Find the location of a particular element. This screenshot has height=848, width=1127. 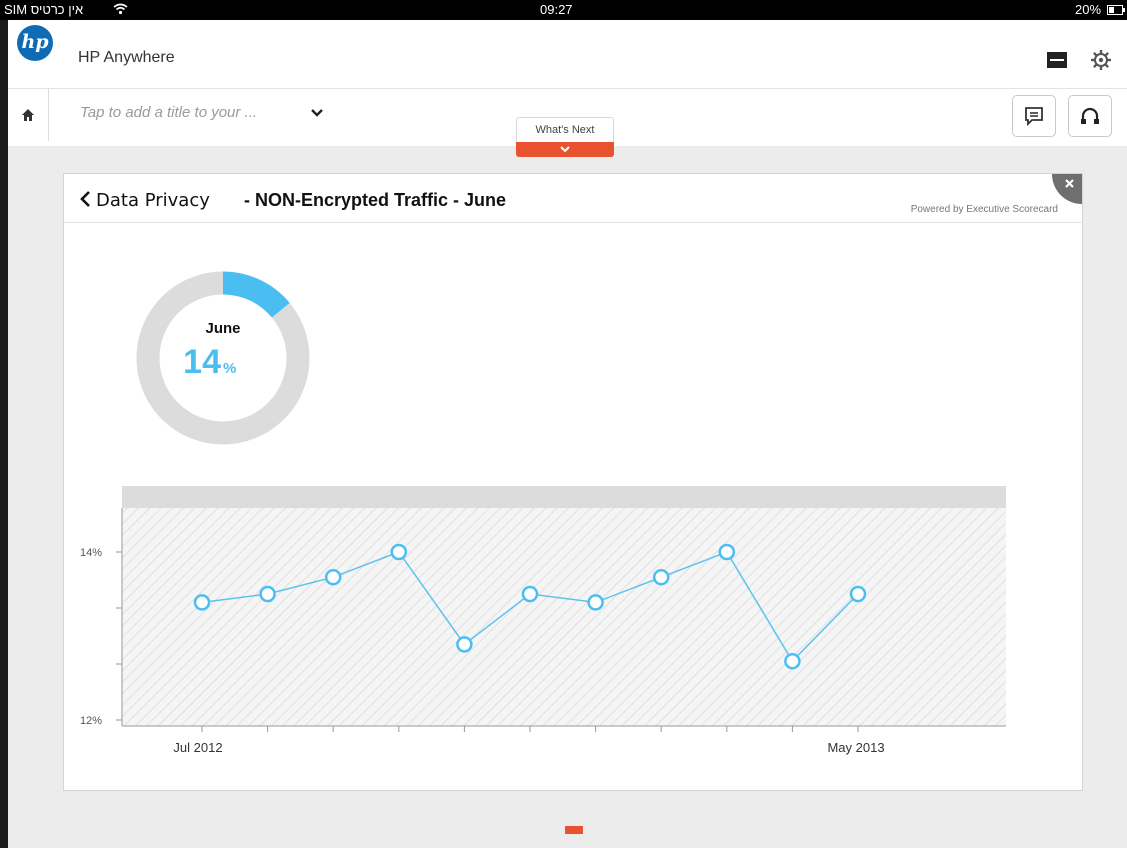

donut-chart: June 14 % is located at coordinates (223, 358).